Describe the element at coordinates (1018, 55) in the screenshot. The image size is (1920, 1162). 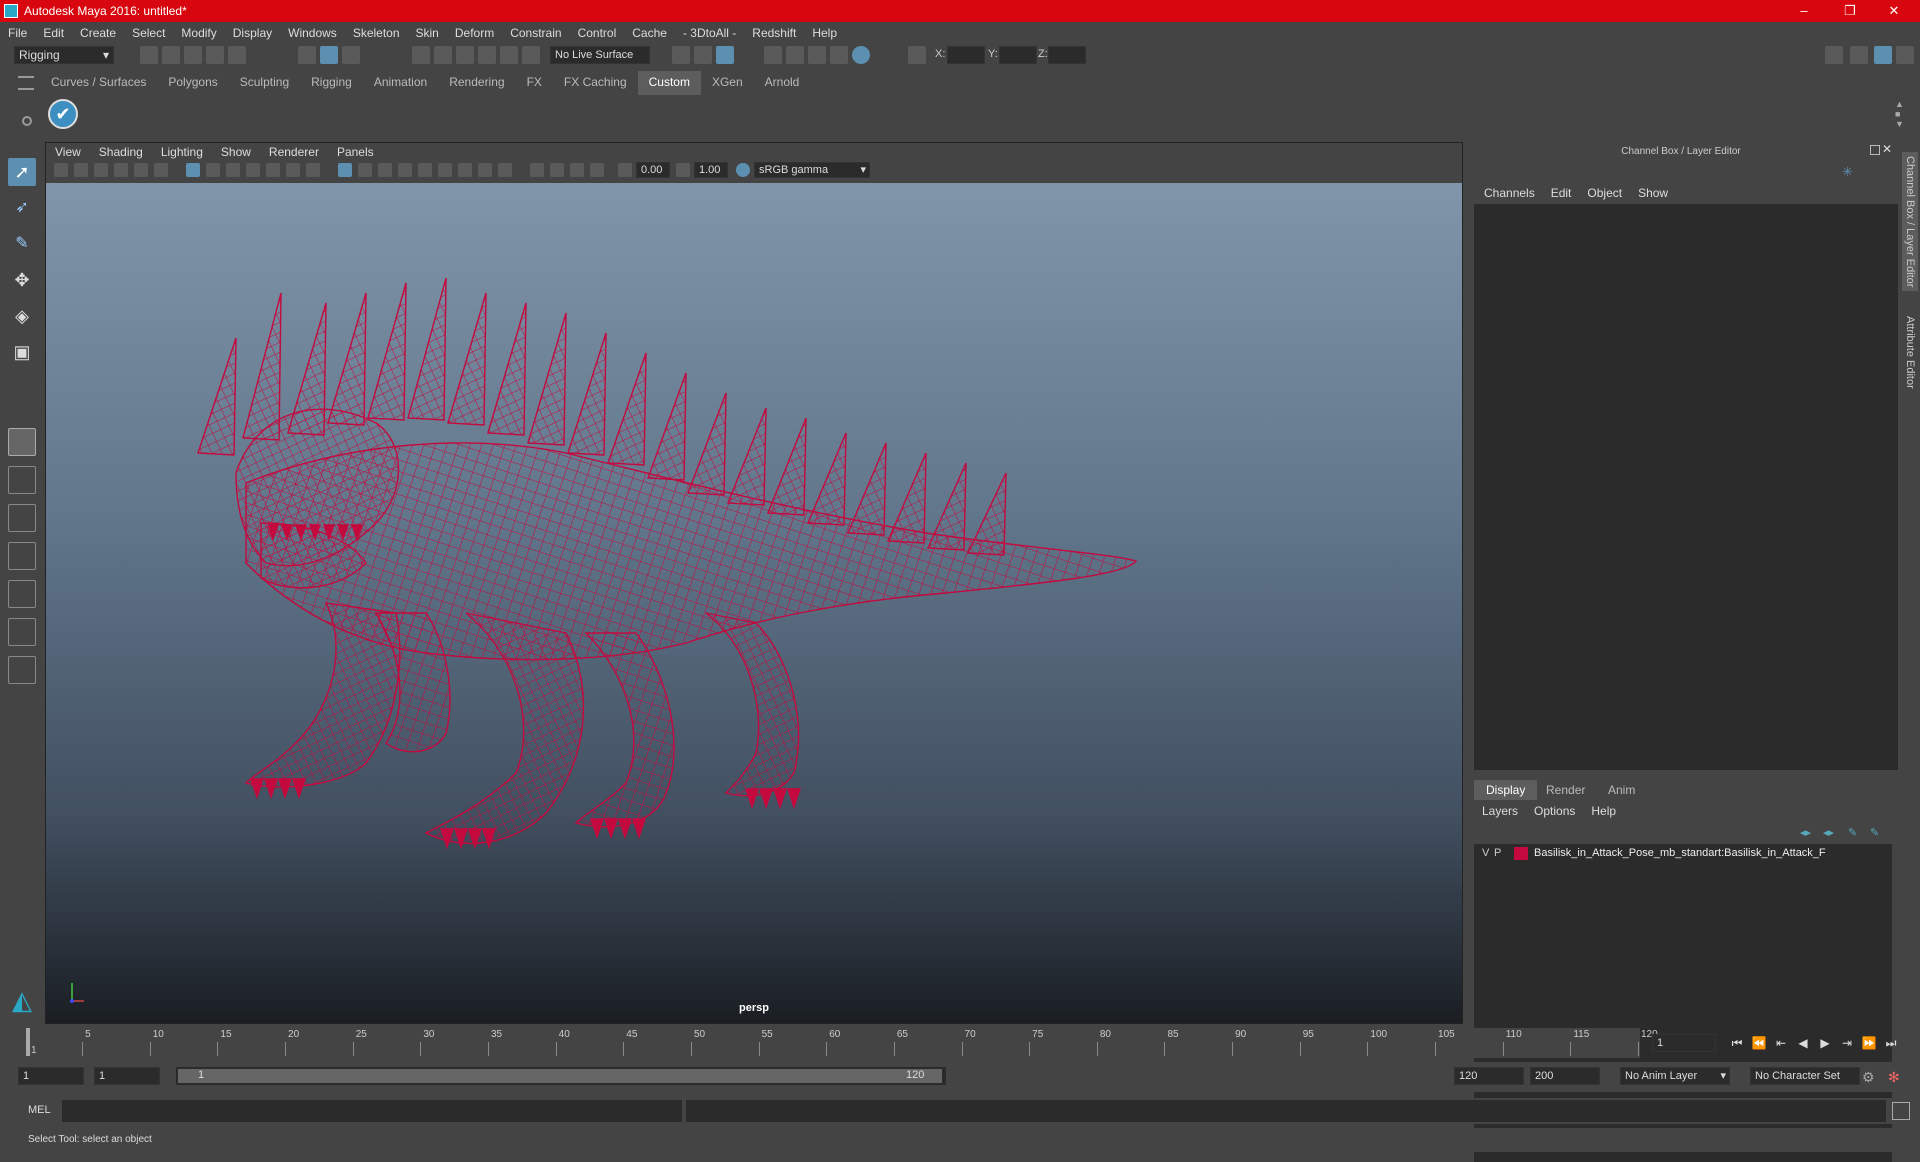
I see `y-field` at that location.